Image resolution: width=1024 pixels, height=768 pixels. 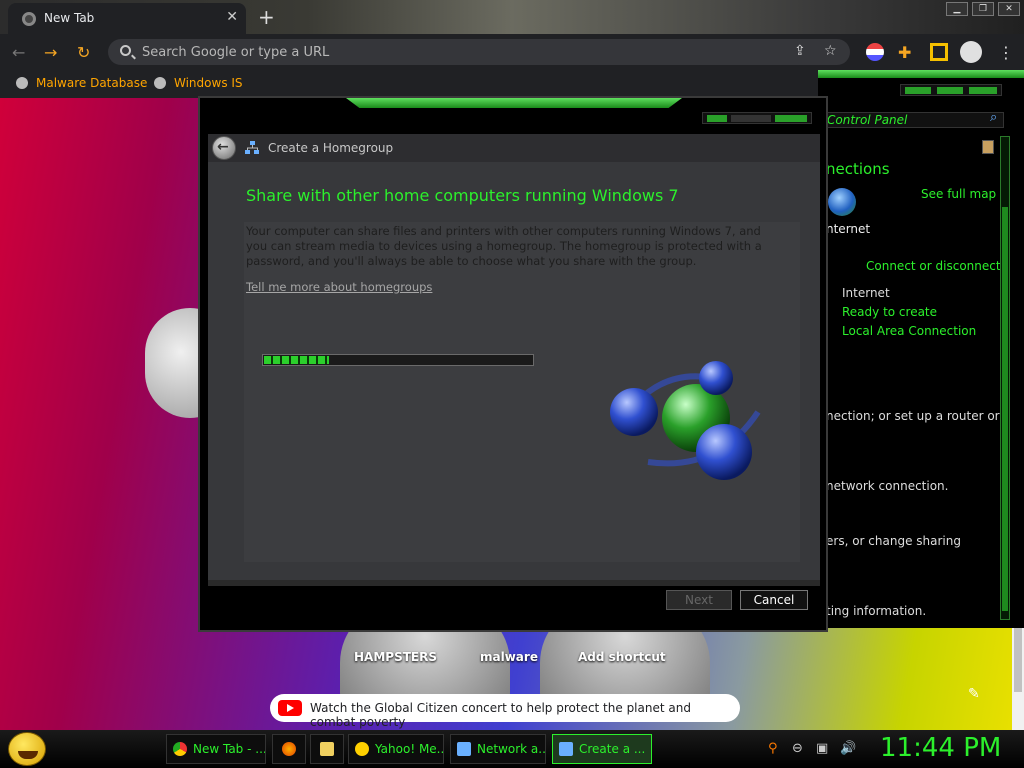 What do you see at coordinates (1009, 9) in the screenshot?
I see `close-window-icon: ✕` at bounding box center [1009, 9].